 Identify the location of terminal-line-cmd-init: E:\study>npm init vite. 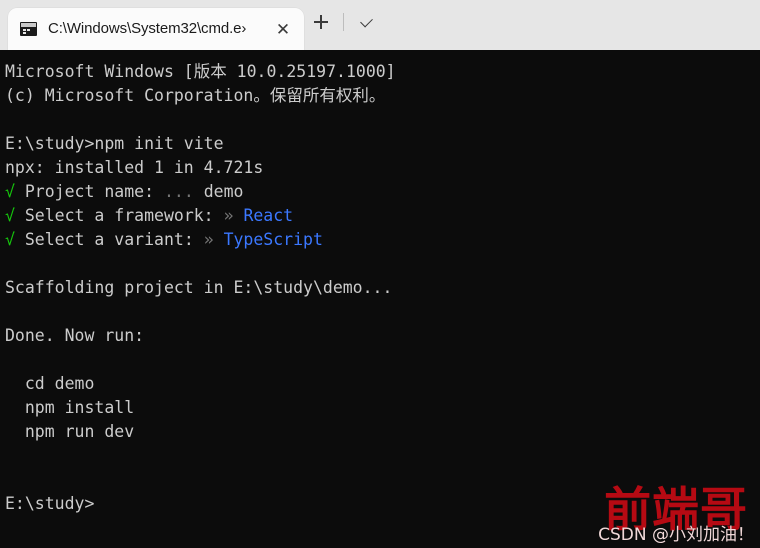
(382, 144).